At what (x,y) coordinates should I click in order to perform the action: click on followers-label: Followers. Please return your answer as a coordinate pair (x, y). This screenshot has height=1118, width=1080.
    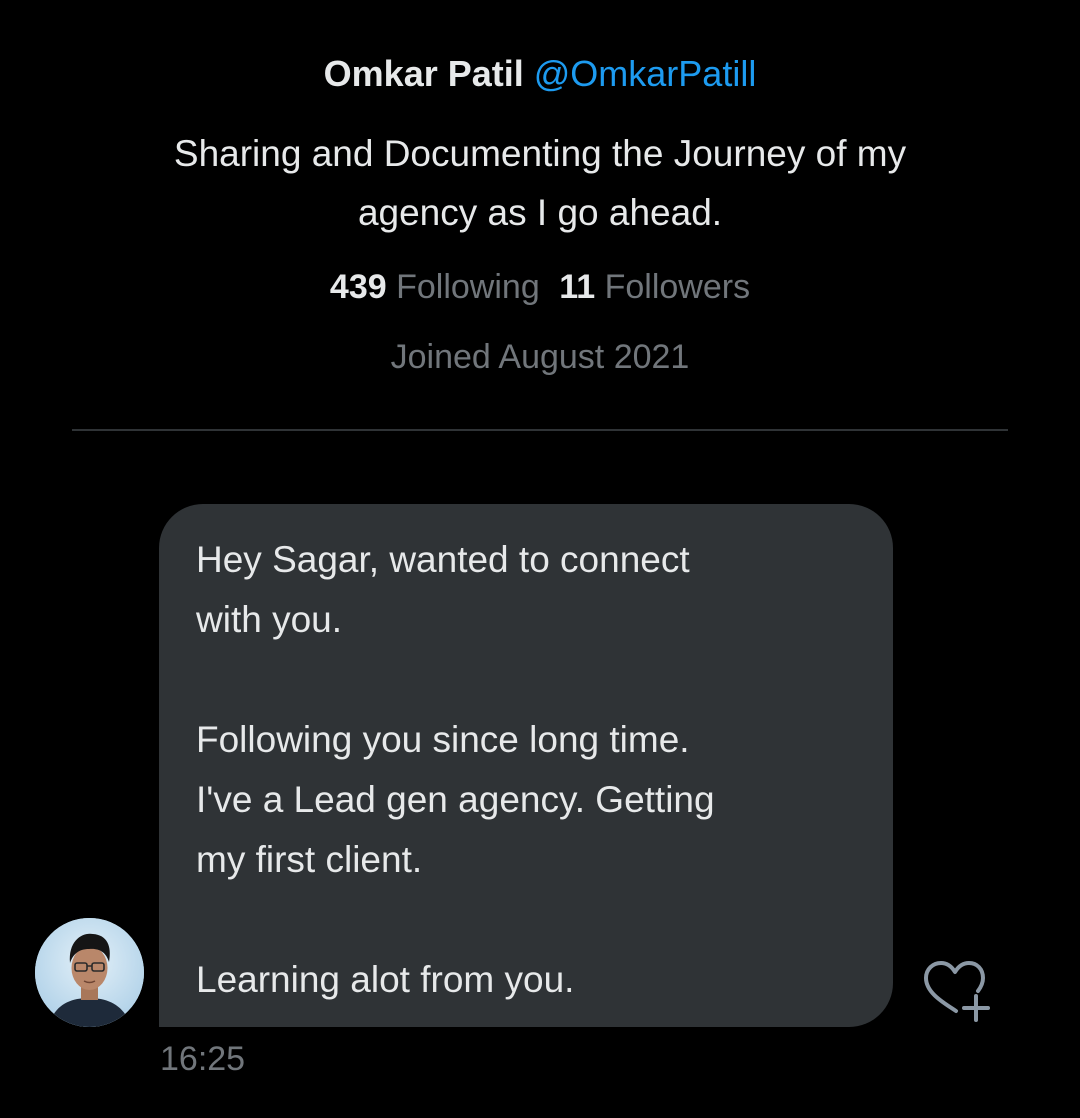
    Looking at the image, I should click on (677, 287).